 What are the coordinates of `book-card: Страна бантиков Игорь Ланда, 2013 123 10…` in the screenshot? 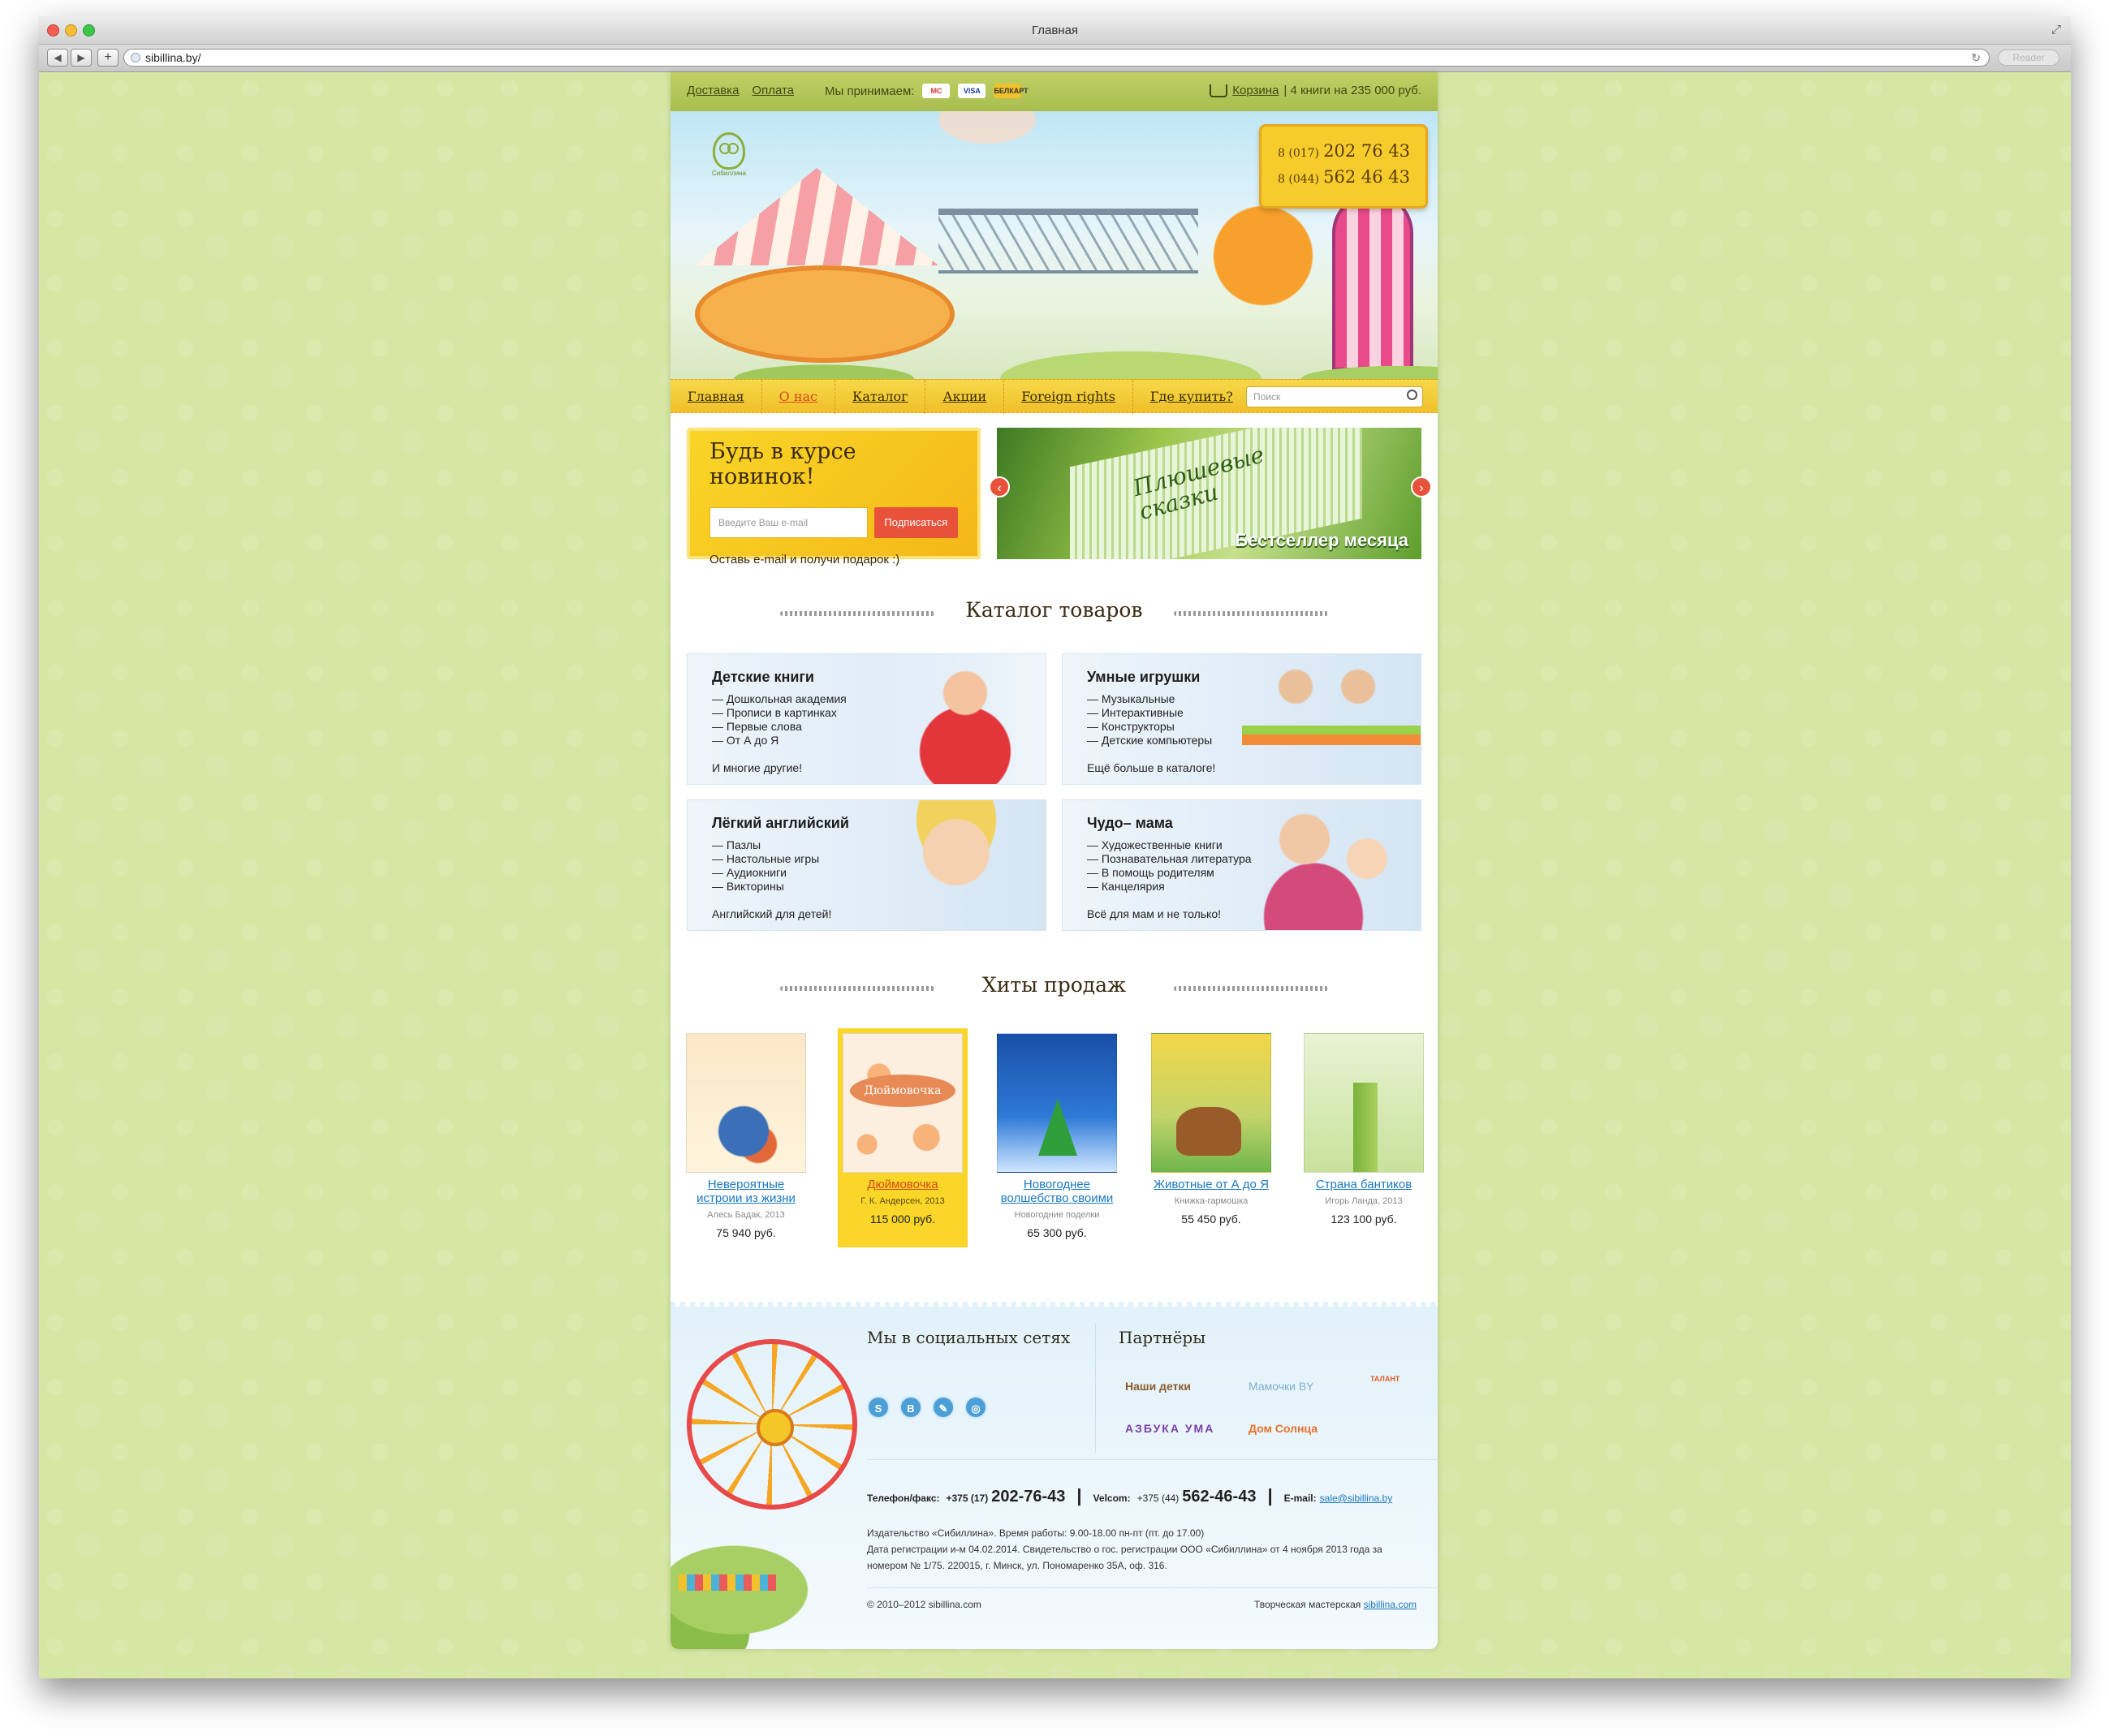 It's located at (1364, 1137).